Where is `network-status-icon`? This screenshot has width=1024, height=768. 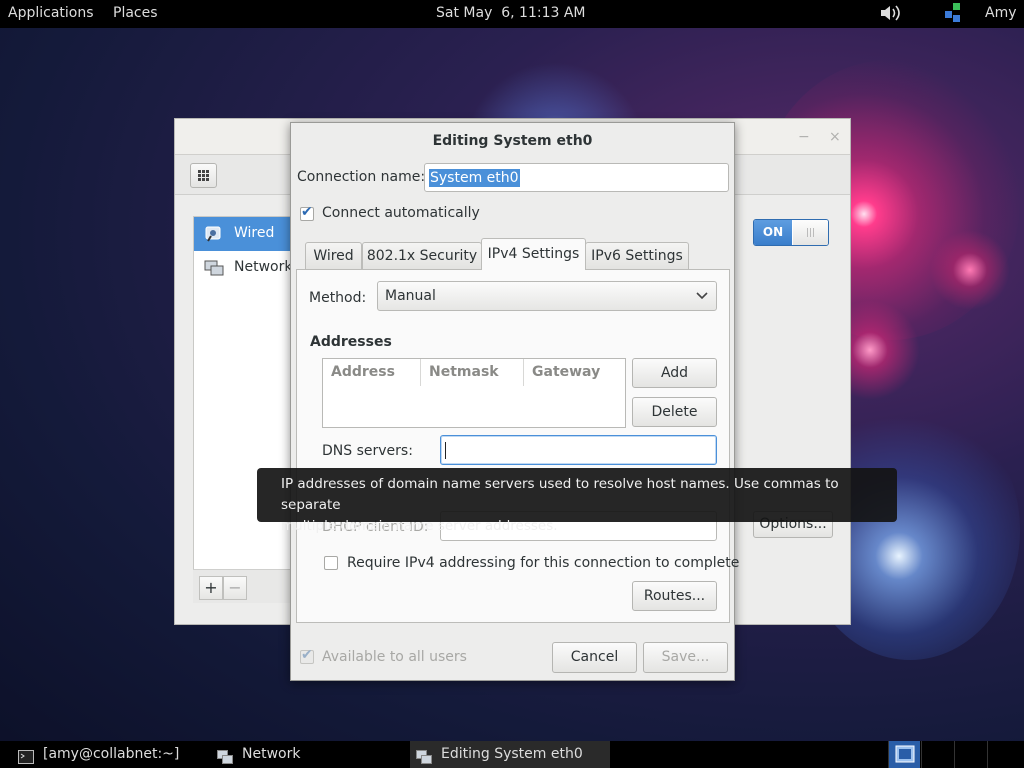 network-status-icon is located at coordinates (953, 13).